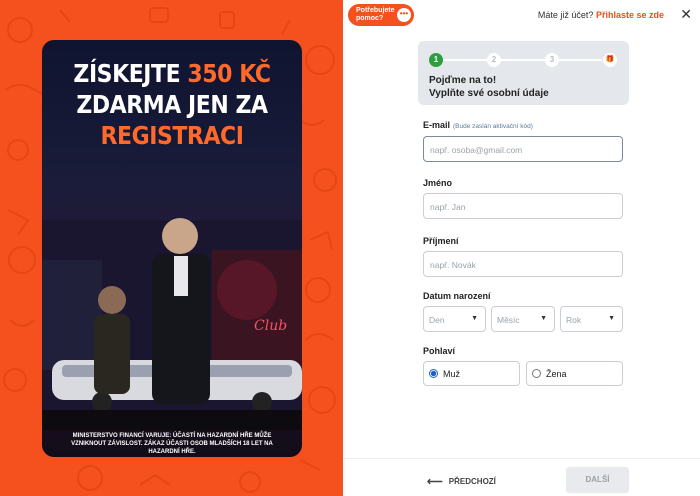  I want to click on step-3: 3, so click(552, 60).